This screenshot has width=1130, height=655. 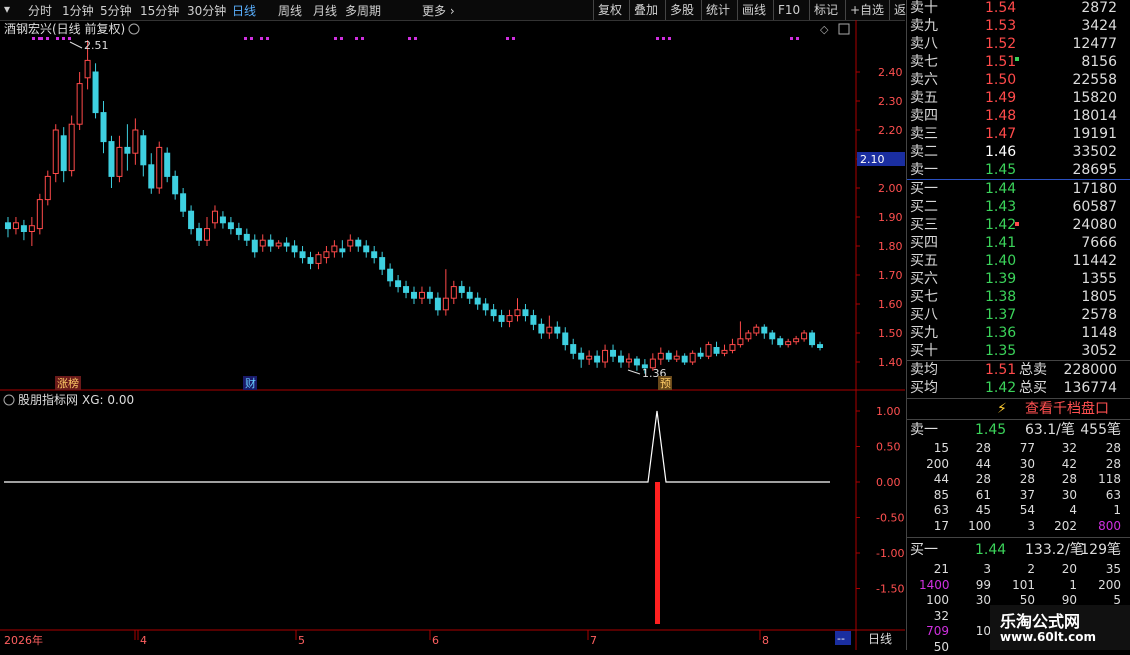 What do you see at coordinates (206, 10) in the screenshot?
I see `period-4: 30分钟` at bounding box center [206, 10].